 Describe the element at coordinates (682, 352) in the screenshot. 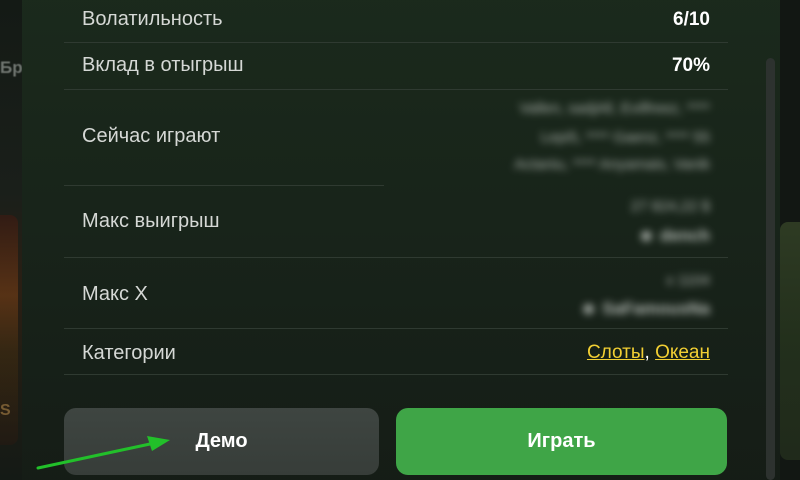

I see `category-link-ocean: Океан` at that location.